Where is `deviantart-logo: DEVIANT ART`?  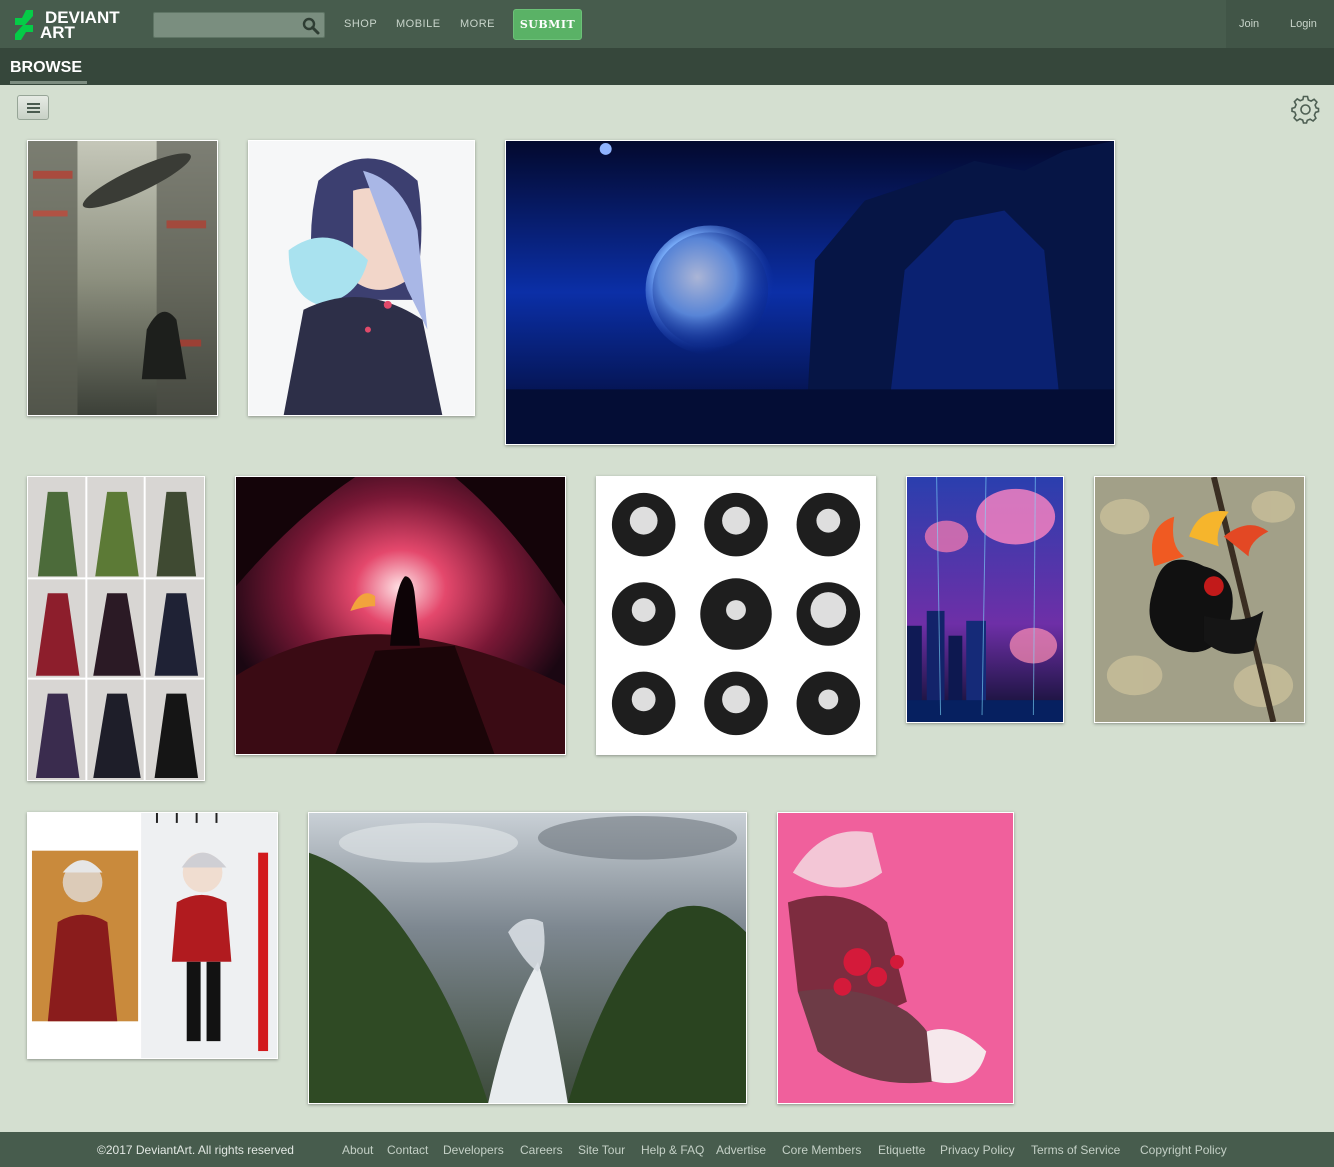
deviantart-logo: DEVIANT ART is located at coordinates (73, 25).